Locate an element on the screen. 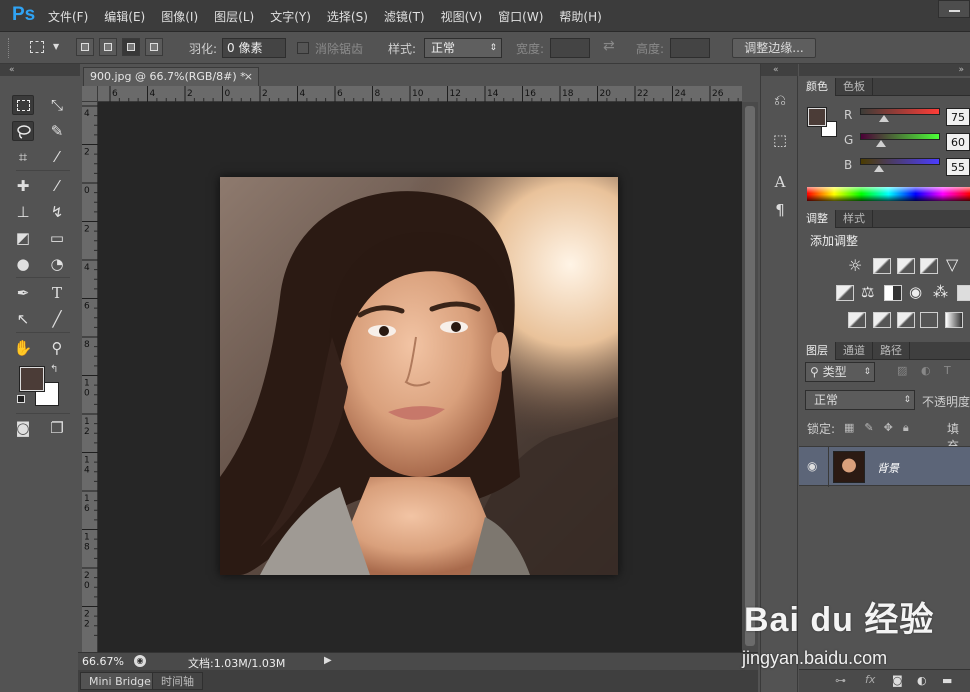  channel-g-thumb is located at coordinates (881, 143).